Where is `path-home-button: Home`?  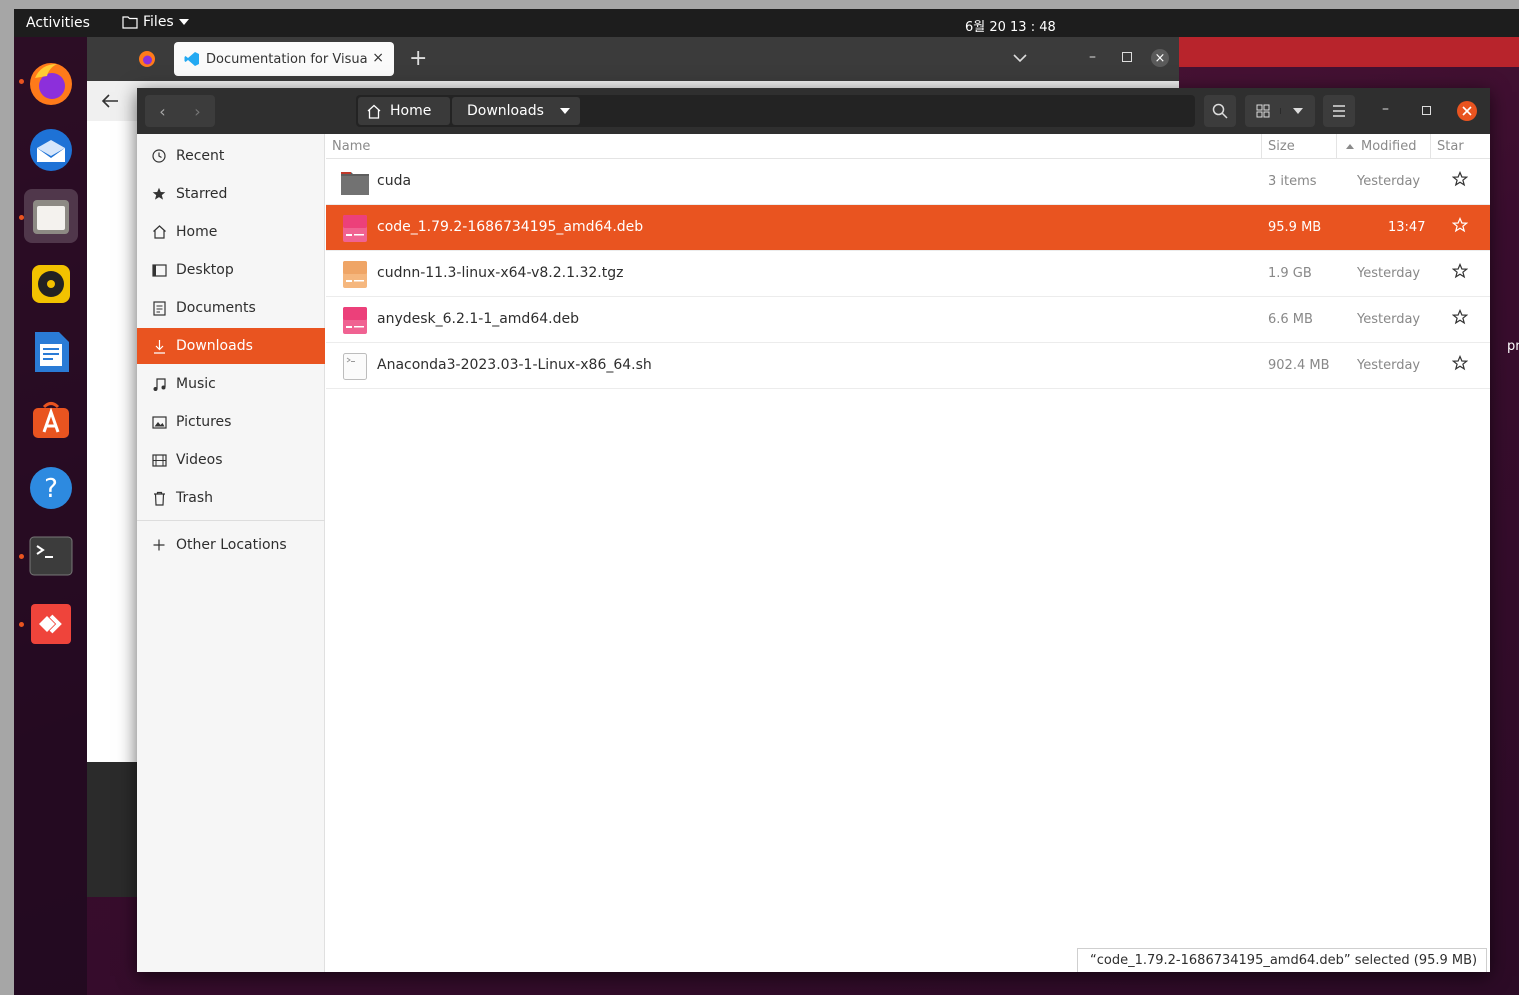 path-home-button: Home is located at coordinates (404, 111).